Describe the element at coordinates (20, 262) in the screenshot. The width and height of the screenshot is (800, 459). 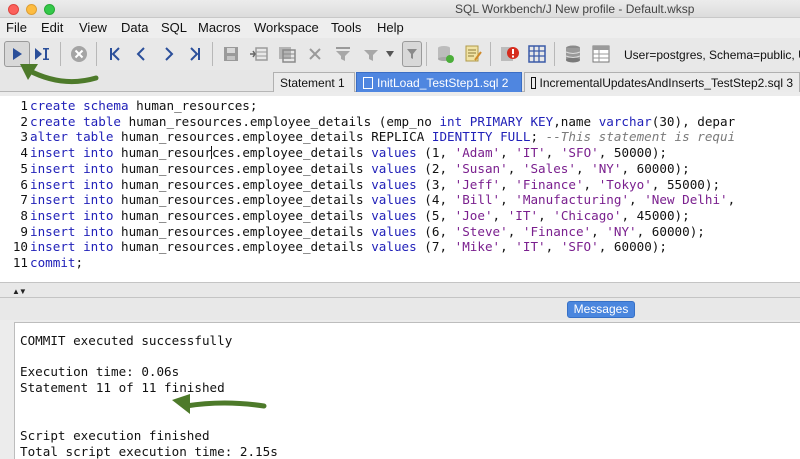
I see `line-number: 11` at that location.